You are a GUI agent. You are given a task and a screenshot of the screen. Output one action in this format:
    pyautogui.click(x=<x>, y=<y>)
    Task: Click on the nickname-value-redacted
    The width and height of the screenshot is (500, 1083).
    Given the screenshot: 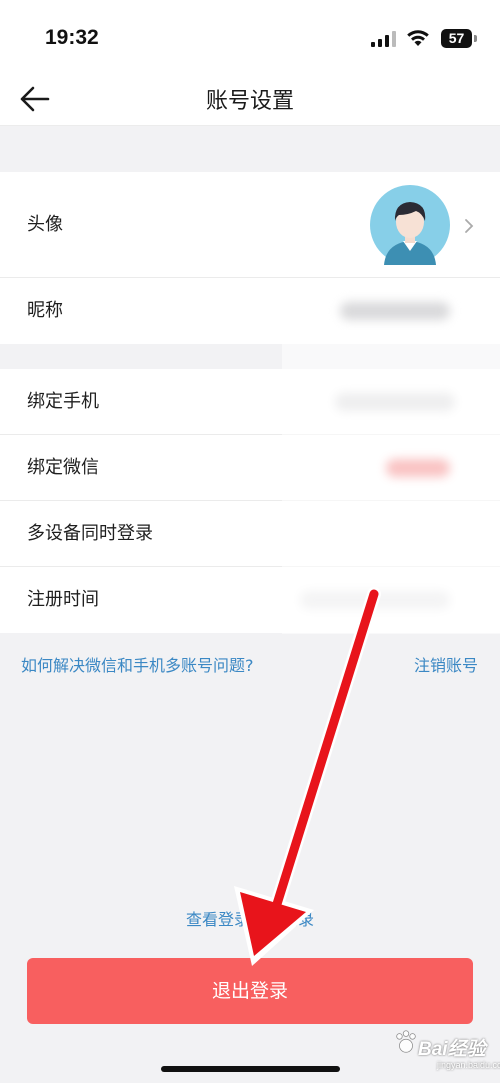 What is the action you would take?
    pyautogui.click(x=395, y=311)
    